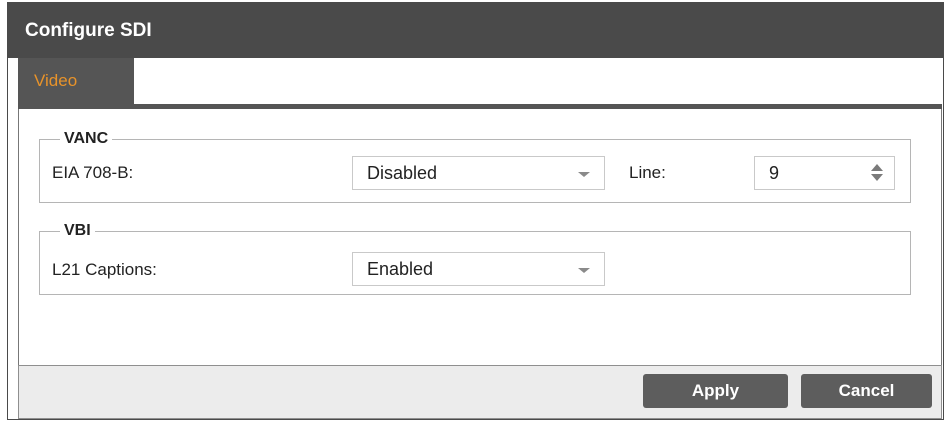  Describe the element at coordinates (715, 391) in the screenshot. I see `apply-button: Apply` at that location.